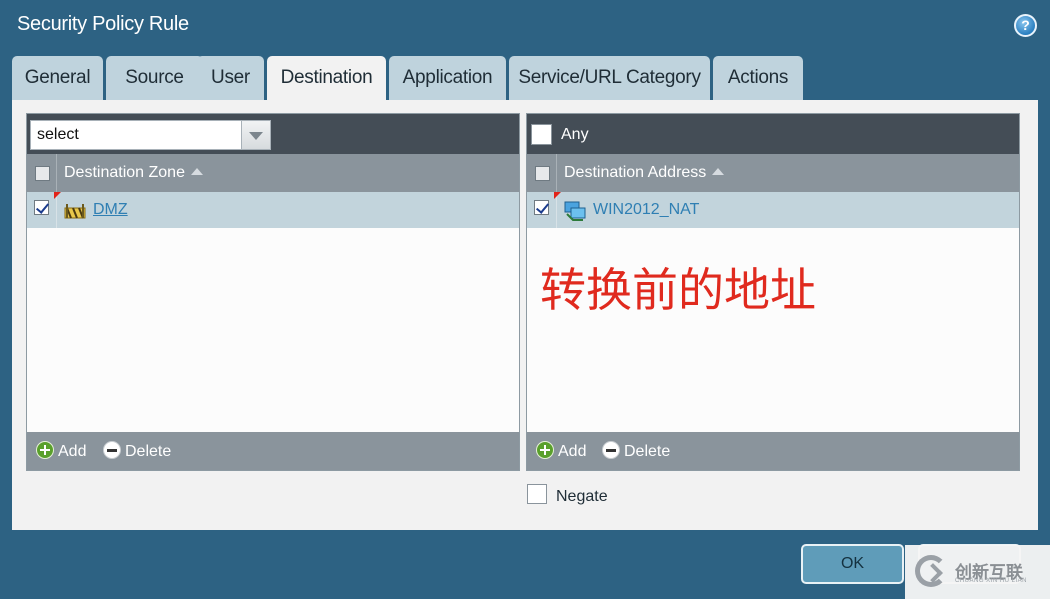 The image size is (1050, 599). What do you see at coordinates (273, 134) in the screenshot?
I see `zone-panel-toolbar: select` at bounding box center [273, 134].